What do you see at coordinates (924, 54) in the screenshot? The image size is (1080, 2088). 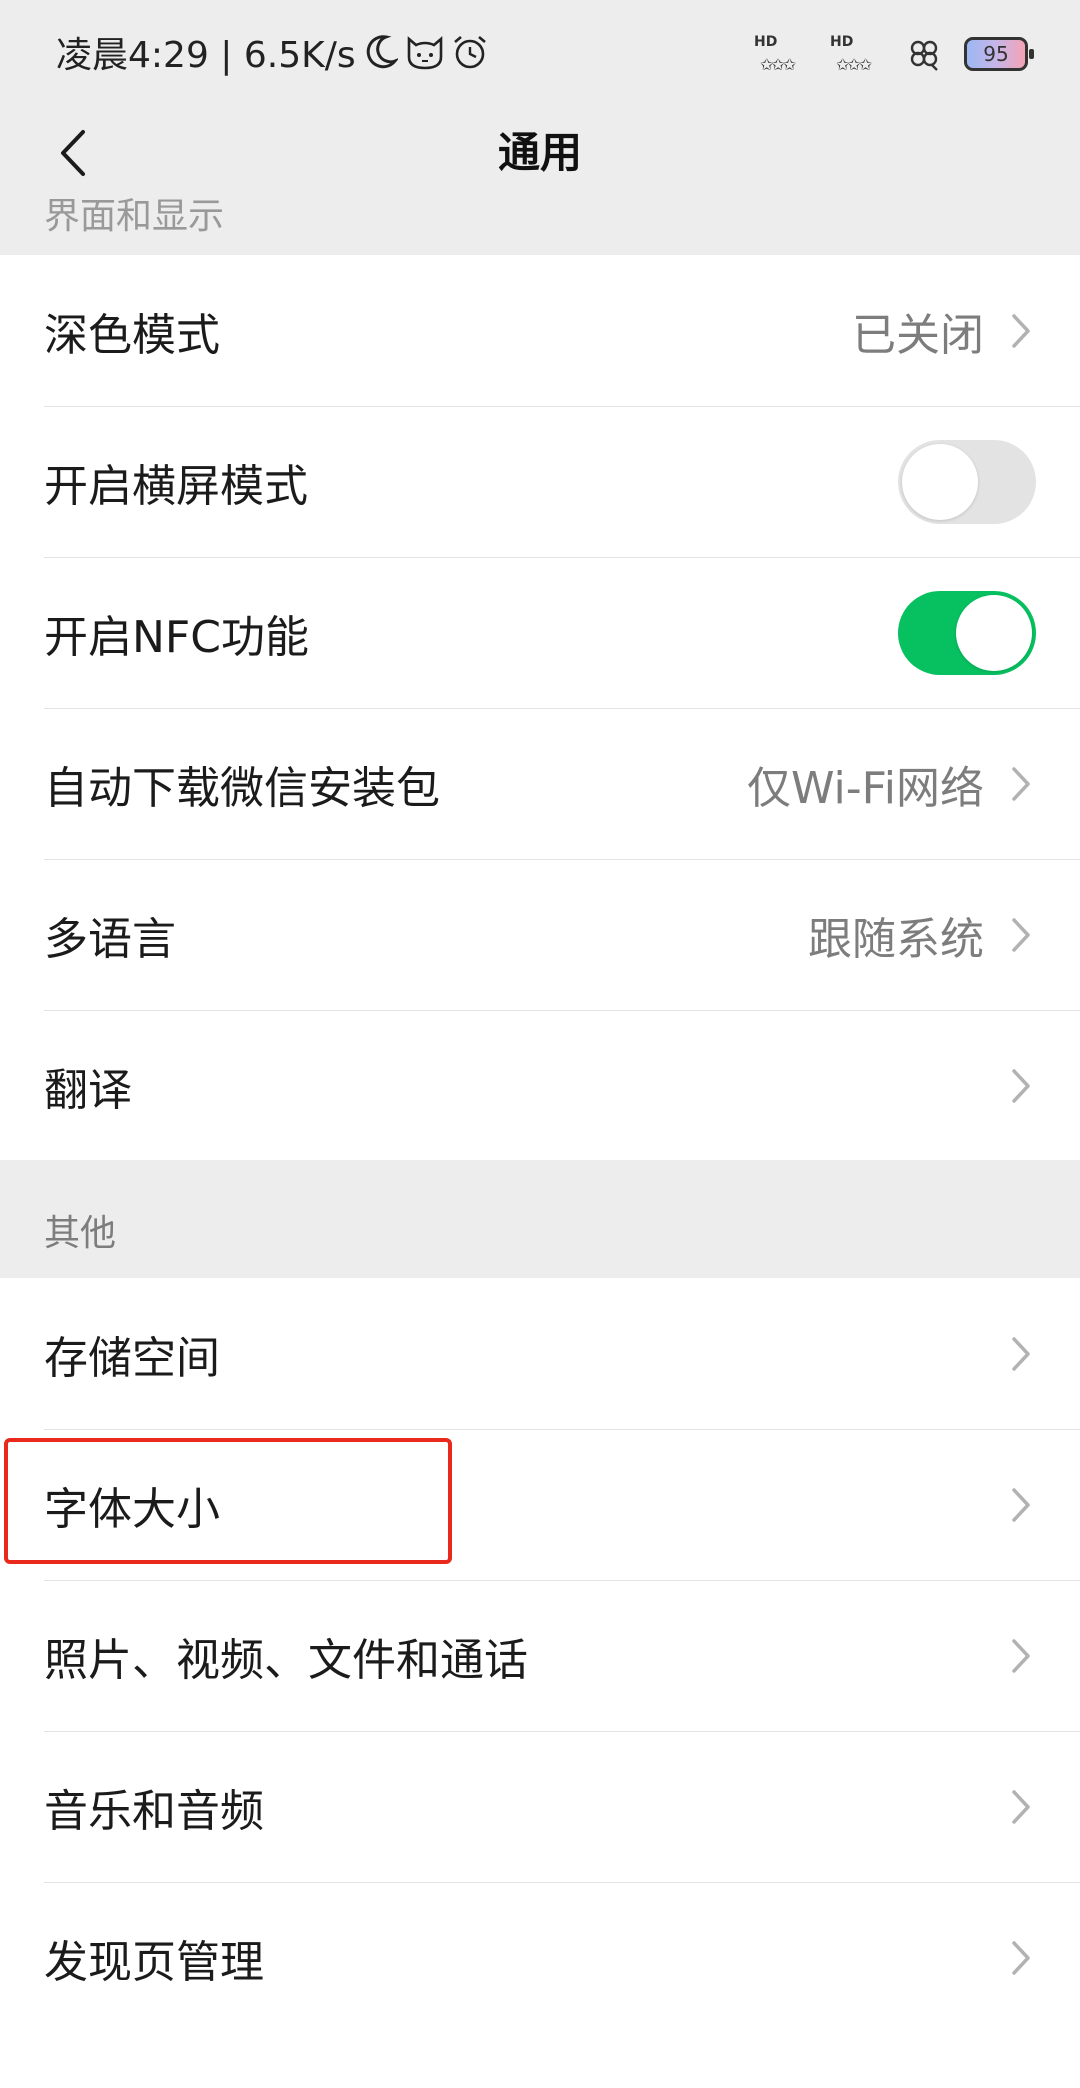 I see `clover-wifi-icon` at bounding box center [924, 54].